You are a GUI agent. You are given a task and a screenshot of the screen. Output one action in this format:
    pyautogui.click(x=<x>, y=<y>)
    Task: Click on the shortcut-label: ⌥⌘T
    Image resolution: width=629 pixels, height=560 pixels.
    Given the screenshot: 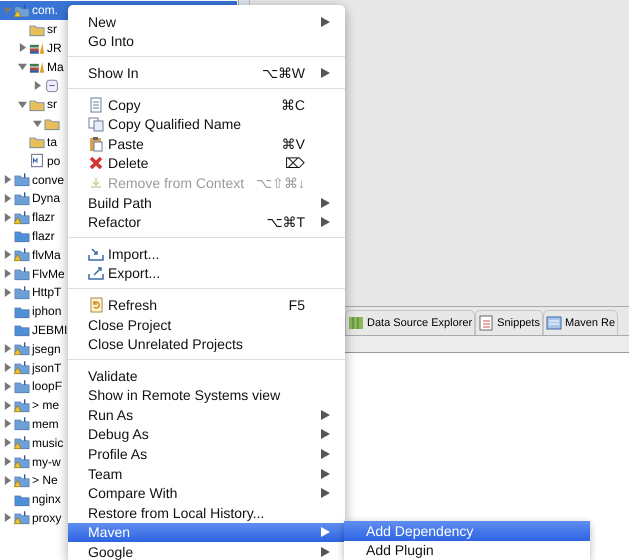 What is the action you would take?
    pyautogui.click(x=285, y=222)
    